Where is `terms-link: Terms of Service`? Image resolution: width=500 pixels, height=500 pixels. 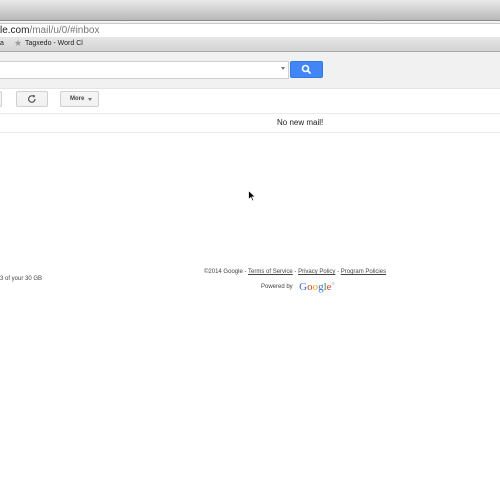
terms-link: Terms of Service is located at coordinates (270, 272).